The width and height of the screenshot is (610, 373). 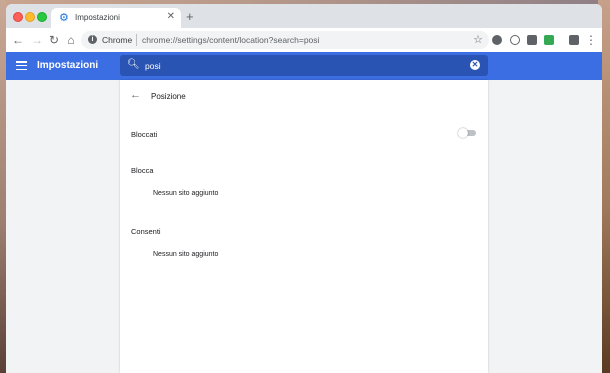 What do you see at coordinates (515, 40) in the screenshot?
I see `extension-circle-icon` at bounding box center [515, 40].